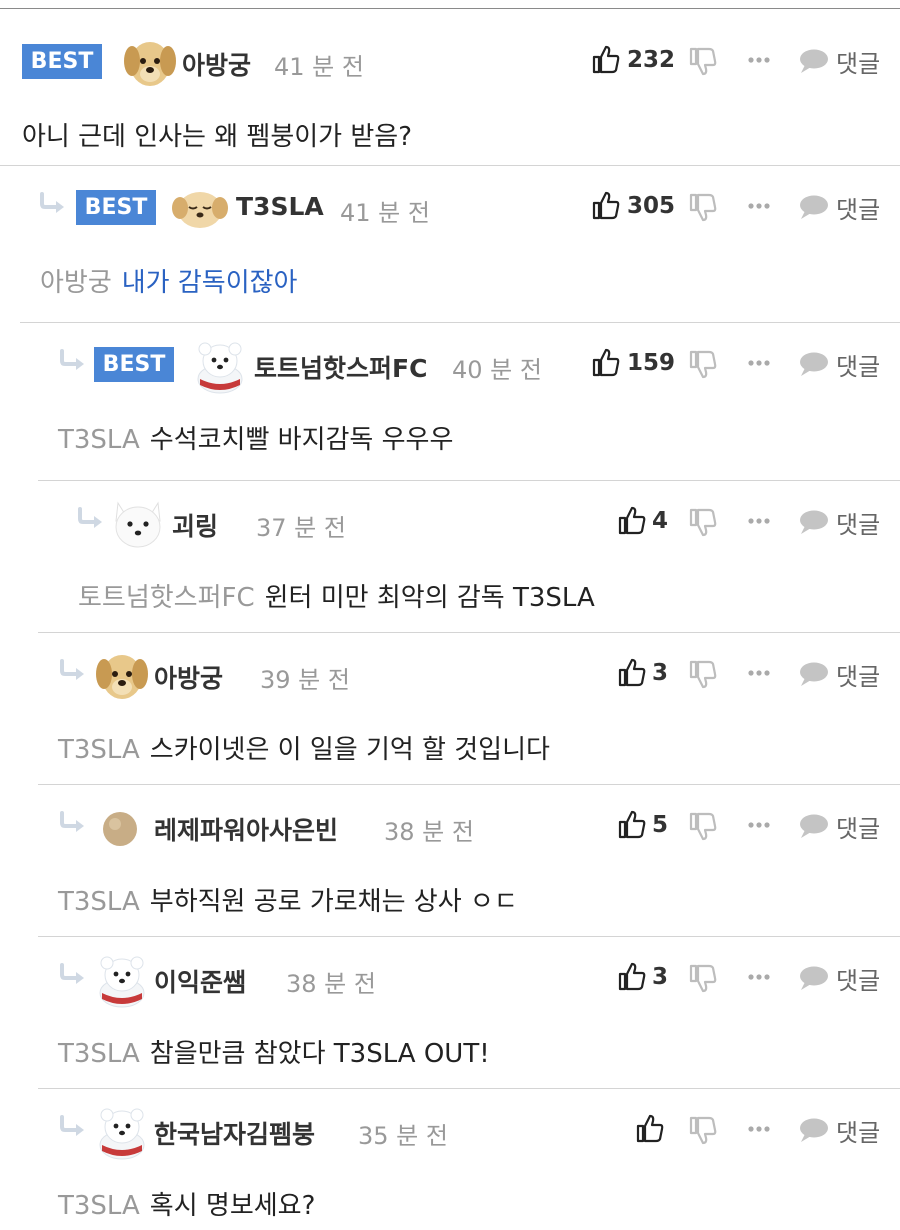  Describe the element at coordinates (62, 61) in the screenshot. I see `best-badge: BEST` at that location.